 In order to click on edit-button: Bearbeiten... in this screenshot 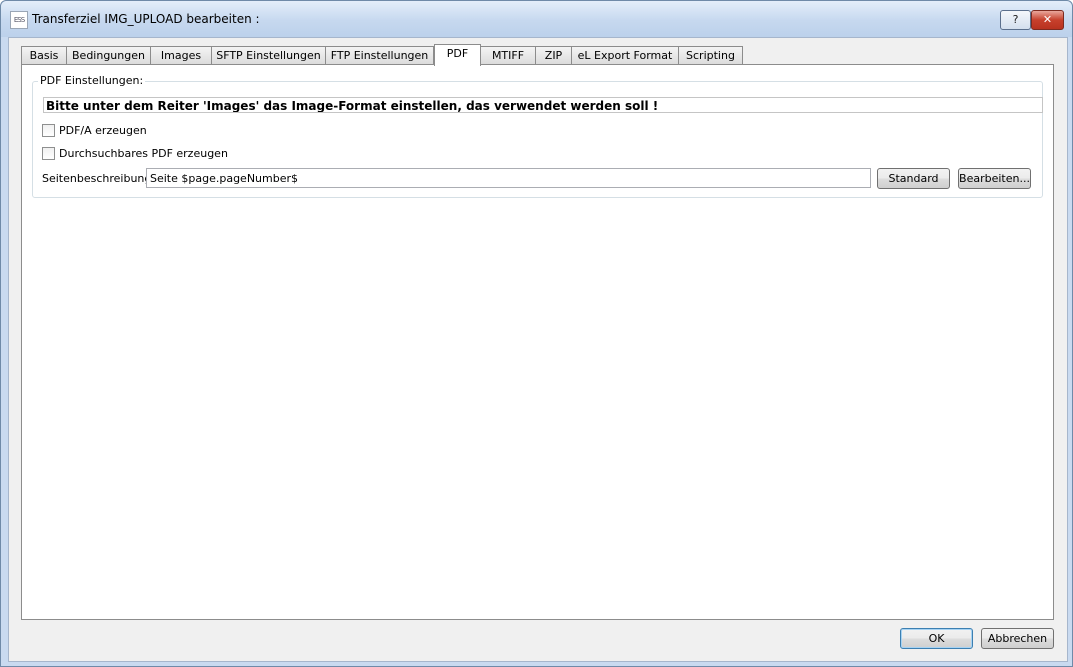, I will do `click(994, 178)`.